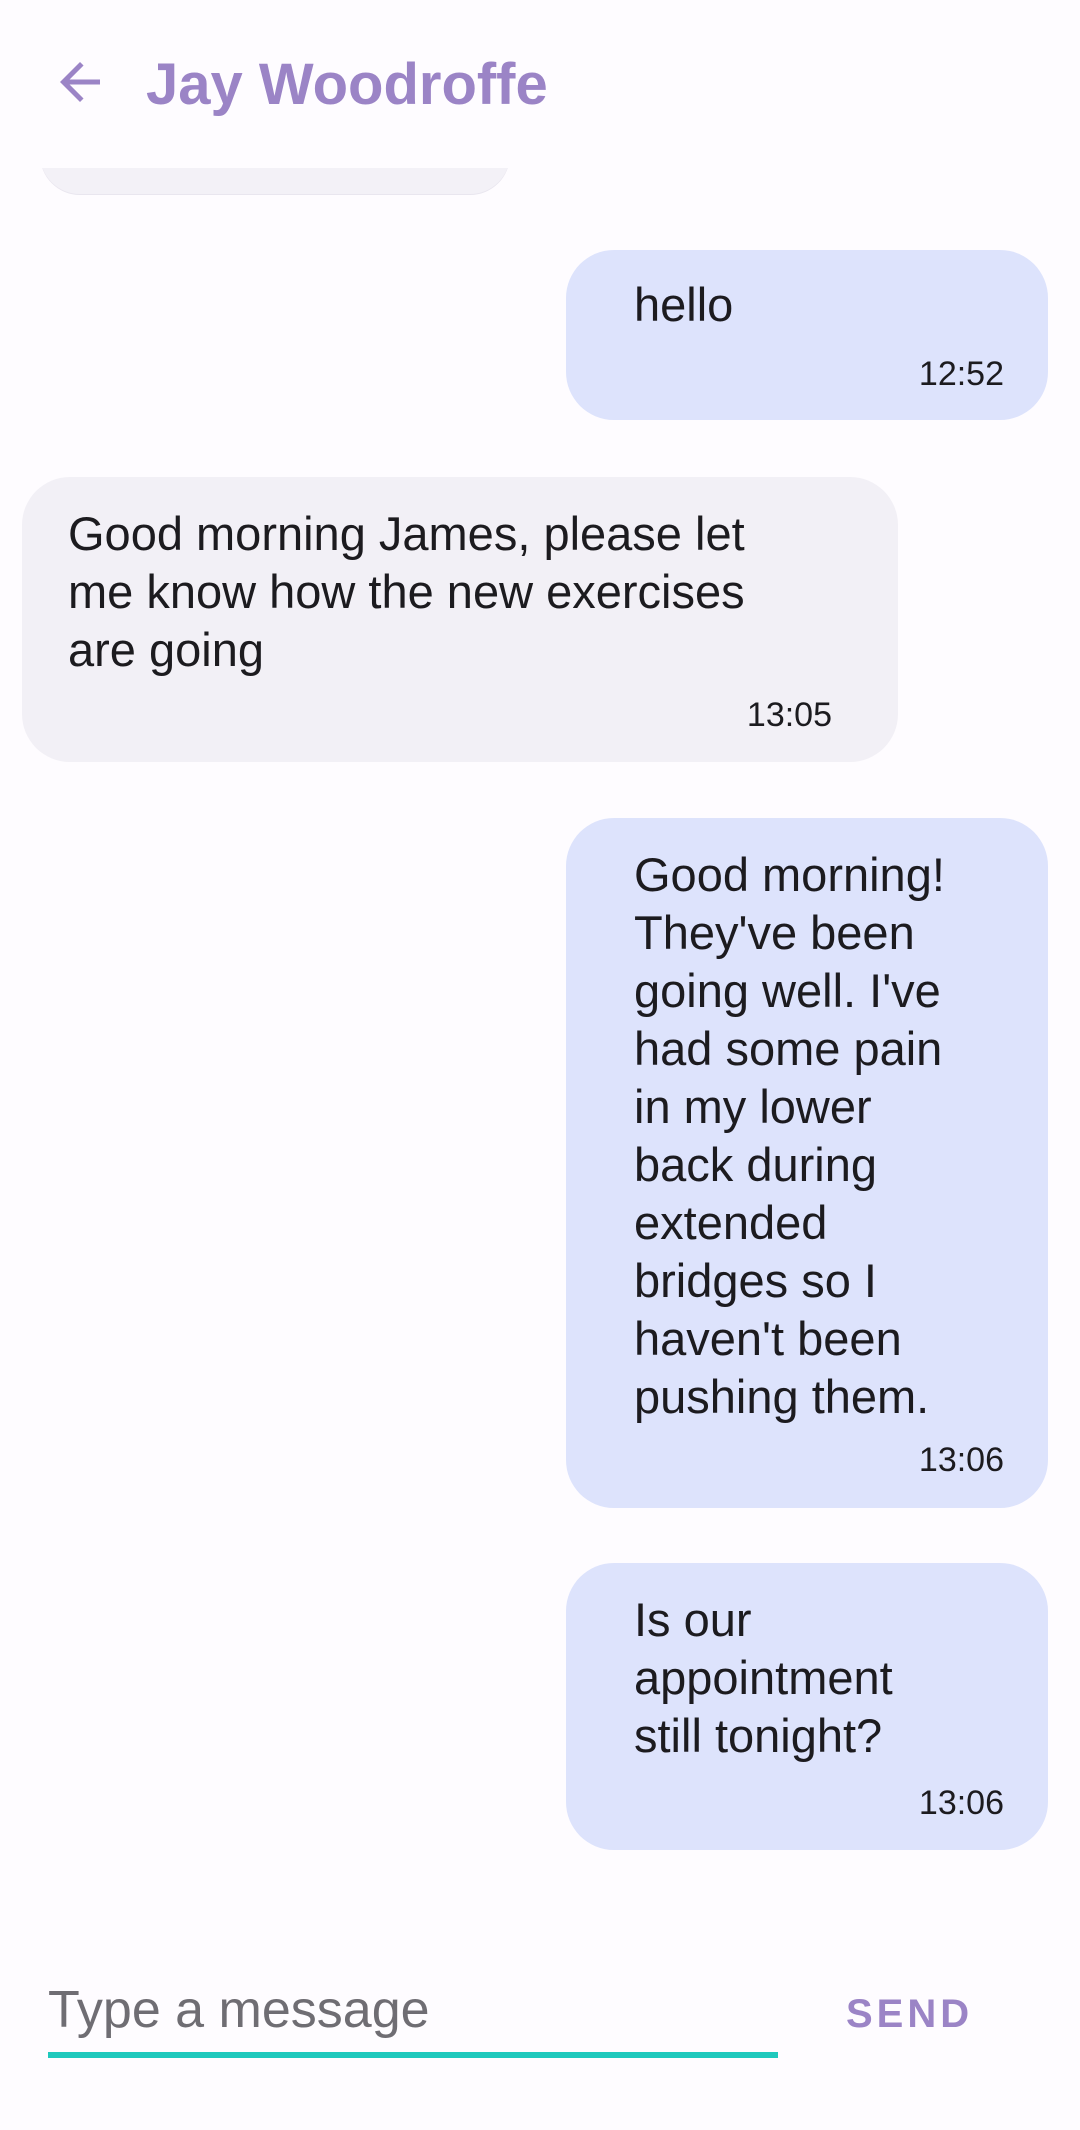 This screenshot has height=2130, width=1080. Describe the element at coordinates (413, 2055) in the screenshot. I see `input-underline` at that location.